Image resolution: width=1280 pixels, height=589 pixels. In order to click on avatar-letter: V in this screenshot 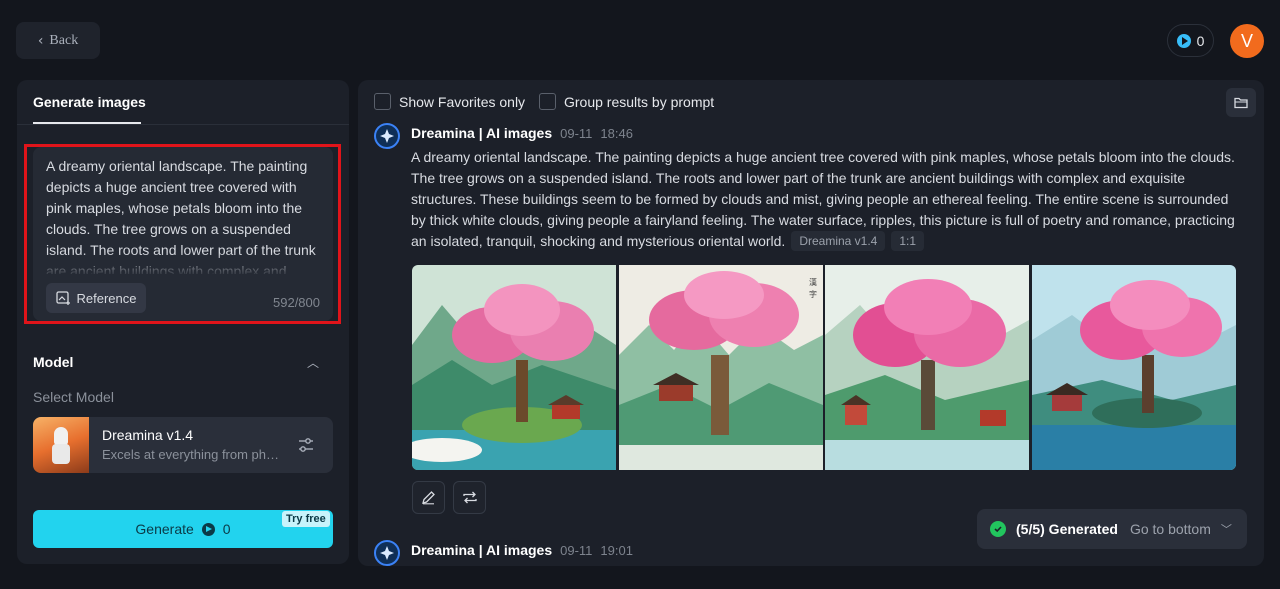, I will do `click(1246, 40)`.